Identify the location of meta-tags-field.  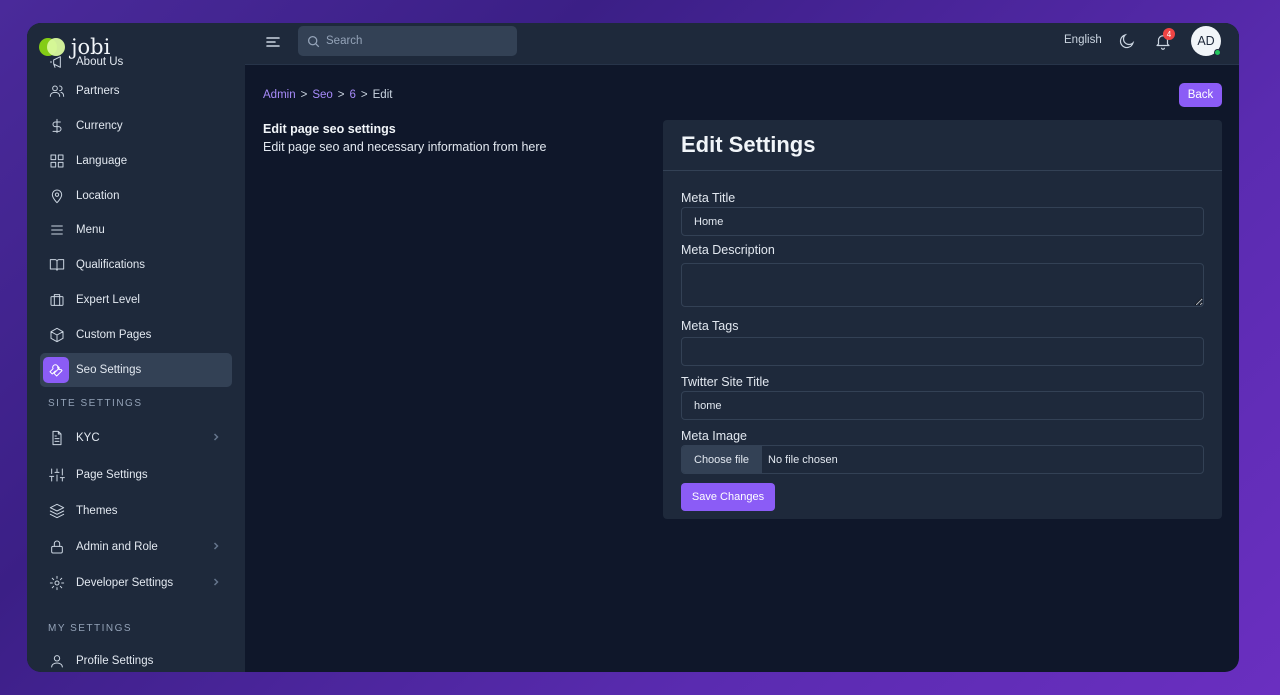
(942, 351).